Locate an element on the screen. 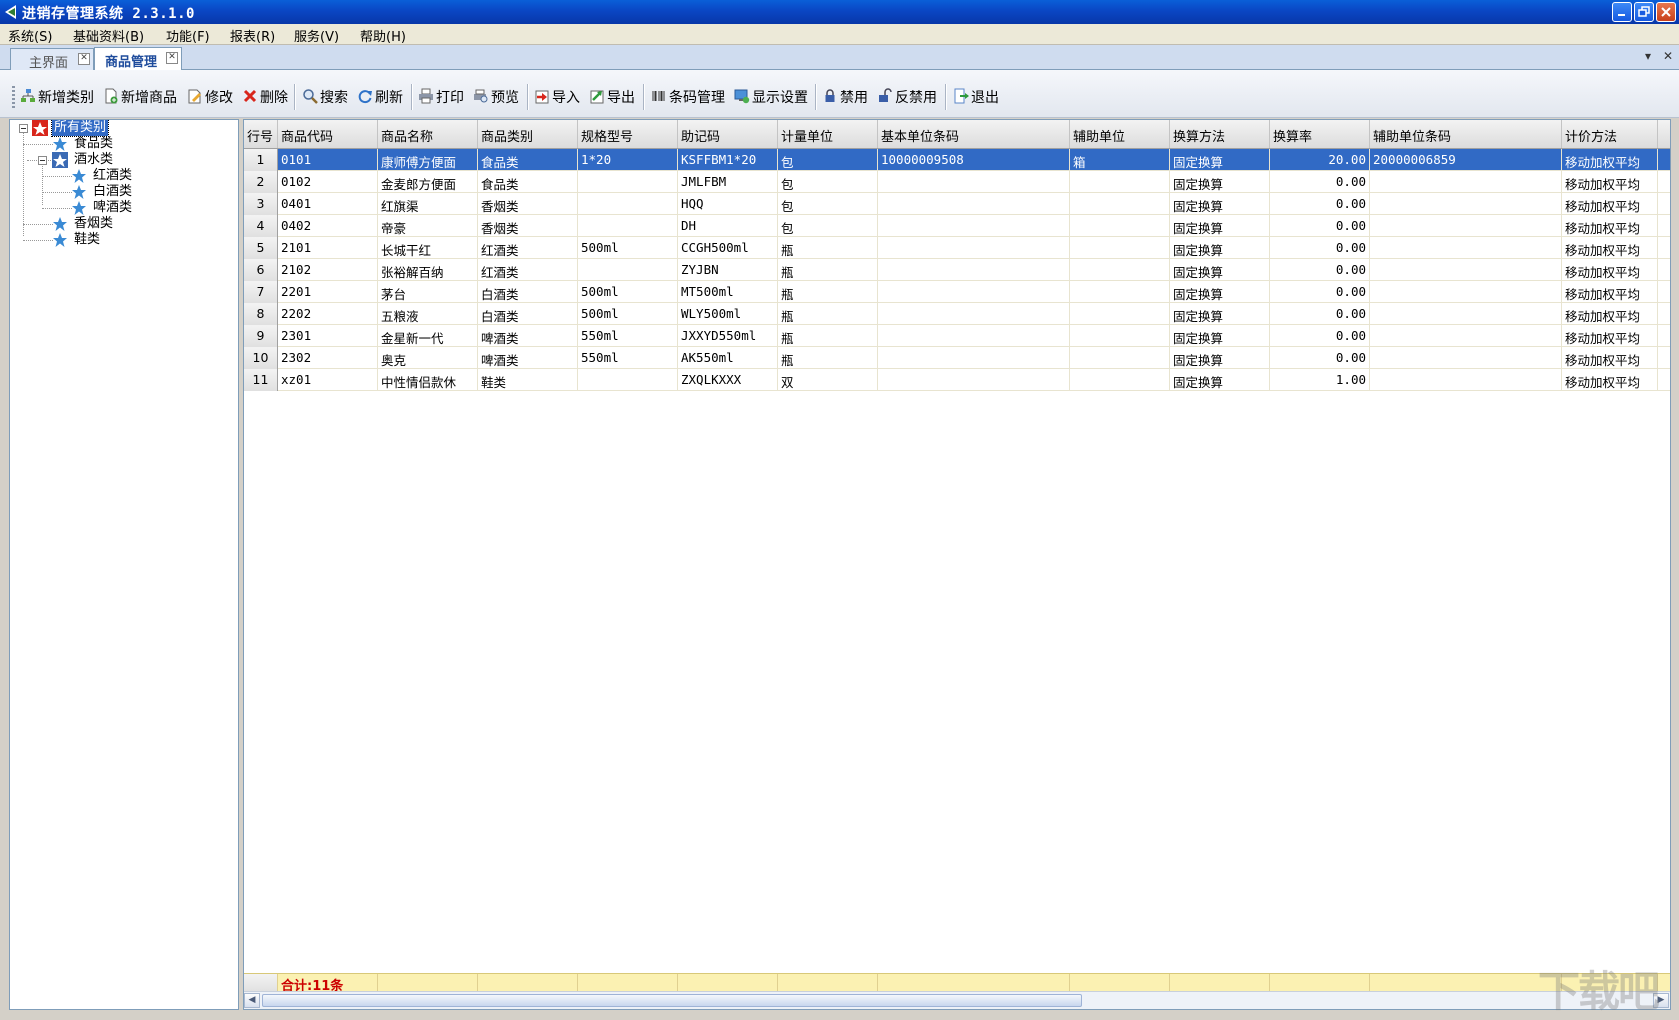 This screenshot has width=1679, height=1020. cell-conversion-rate: 20.00 is located at coordinates (1320, 160).